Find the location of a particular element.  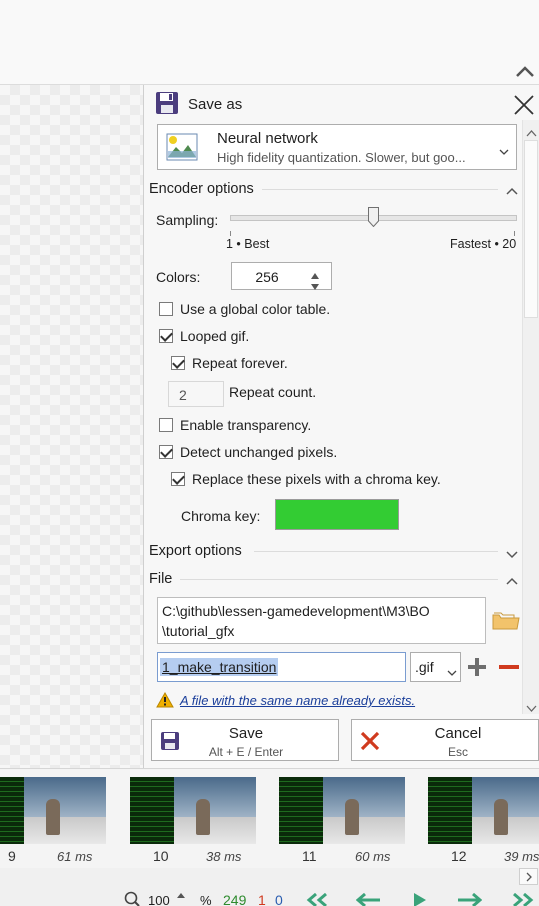

path-line2: \tutorial_gfx is located at coordinates (198, 631).